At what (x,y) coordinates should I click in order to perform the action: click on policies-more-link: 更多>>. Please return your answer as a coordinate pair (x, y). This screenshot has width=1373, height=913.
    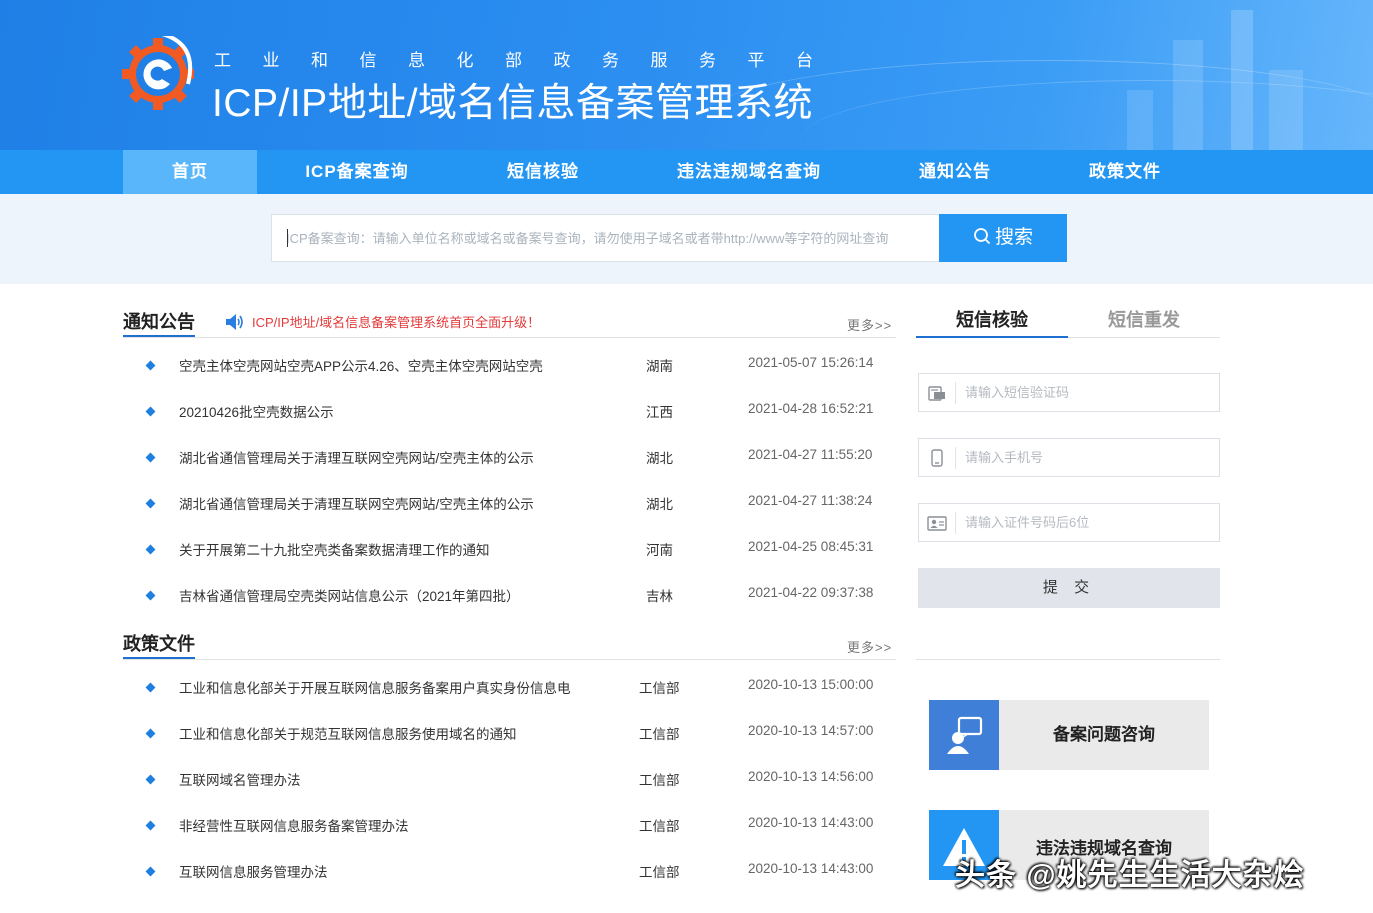
    Looking at the image, I should click on (869, 646).